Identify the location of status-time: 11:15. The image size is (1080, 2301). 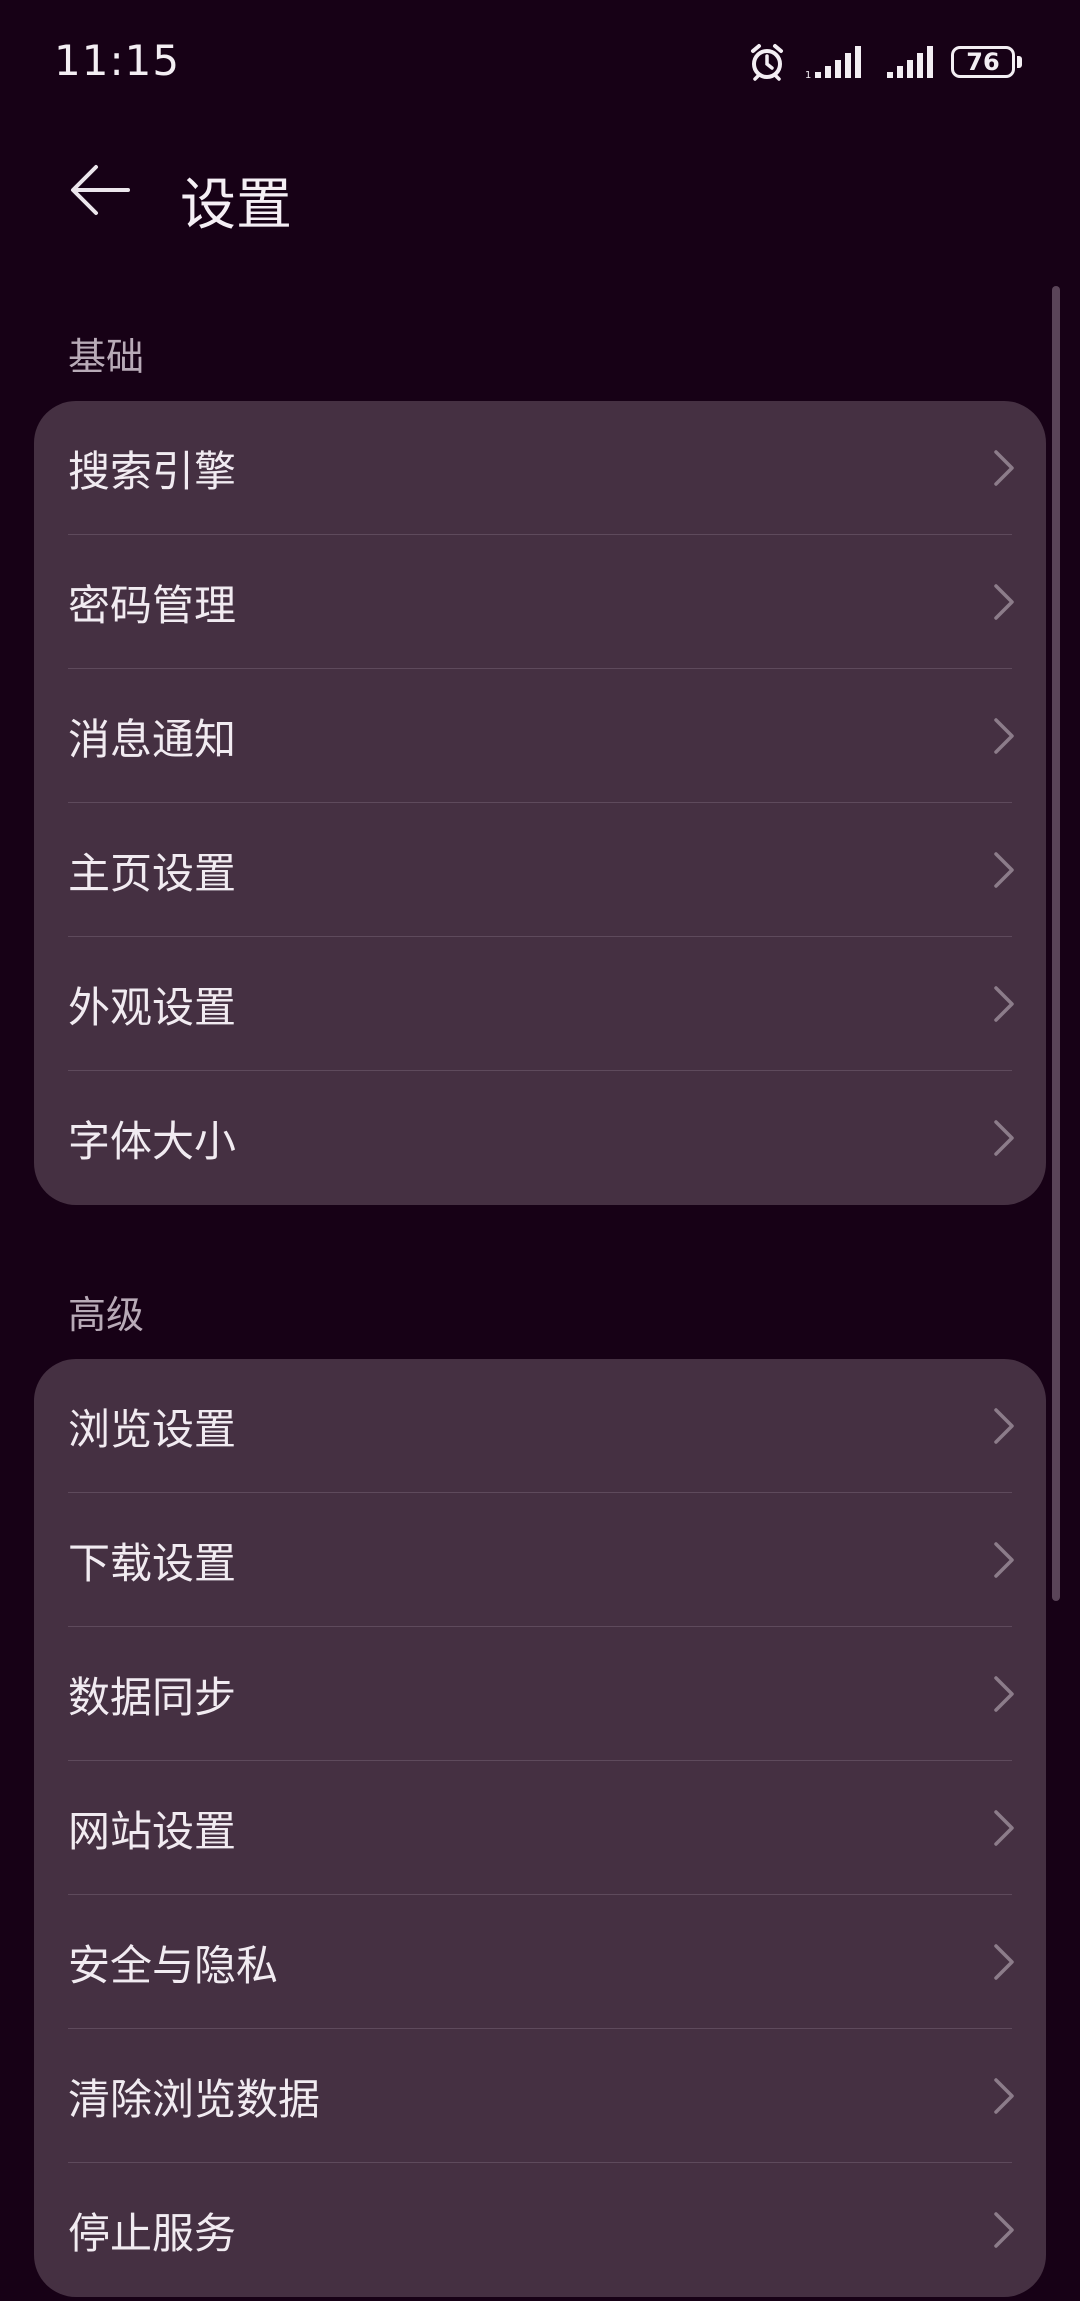
(117, 60).